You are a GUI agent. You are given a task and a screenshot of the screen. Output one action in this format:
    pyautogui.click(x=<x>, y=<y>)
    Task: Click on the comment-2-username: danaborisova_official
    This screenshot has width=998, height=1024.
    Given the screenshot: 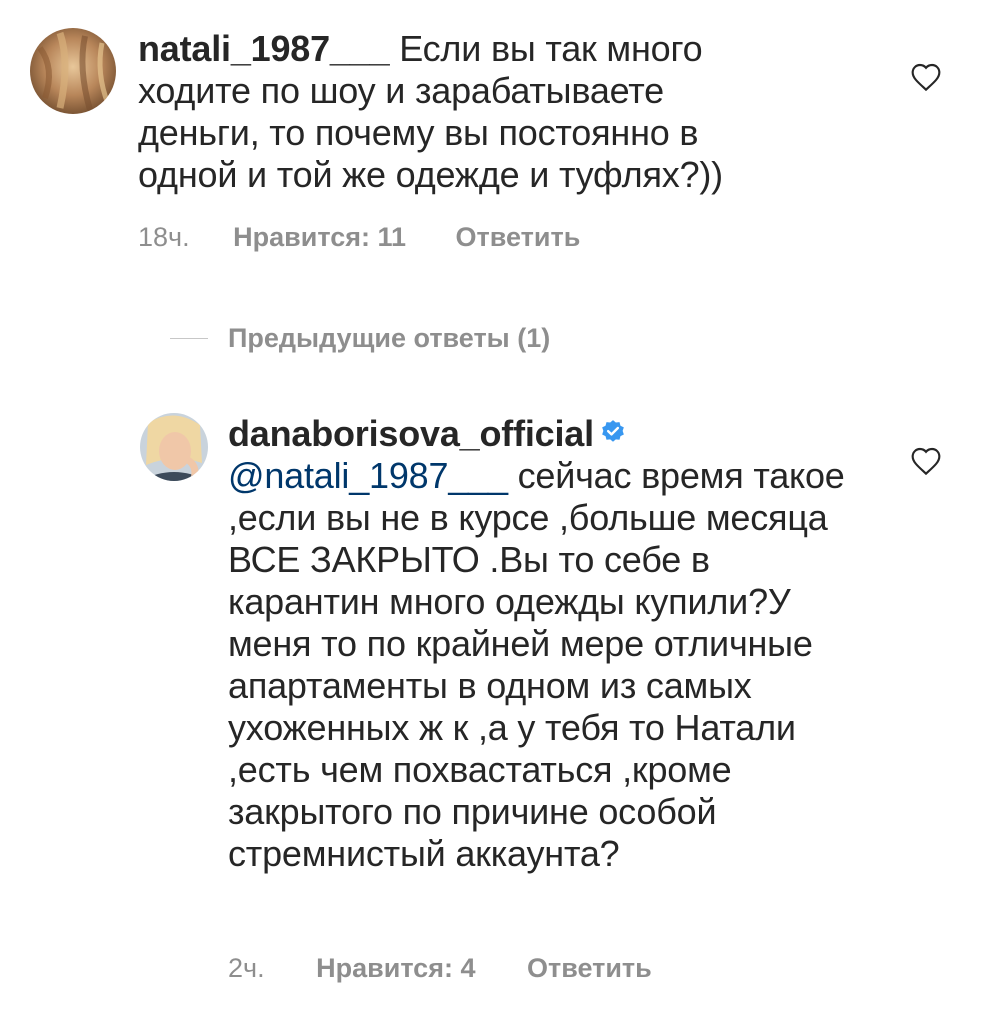 What is the action you would take?
    pyautogui.click(x=411, y=433)
    